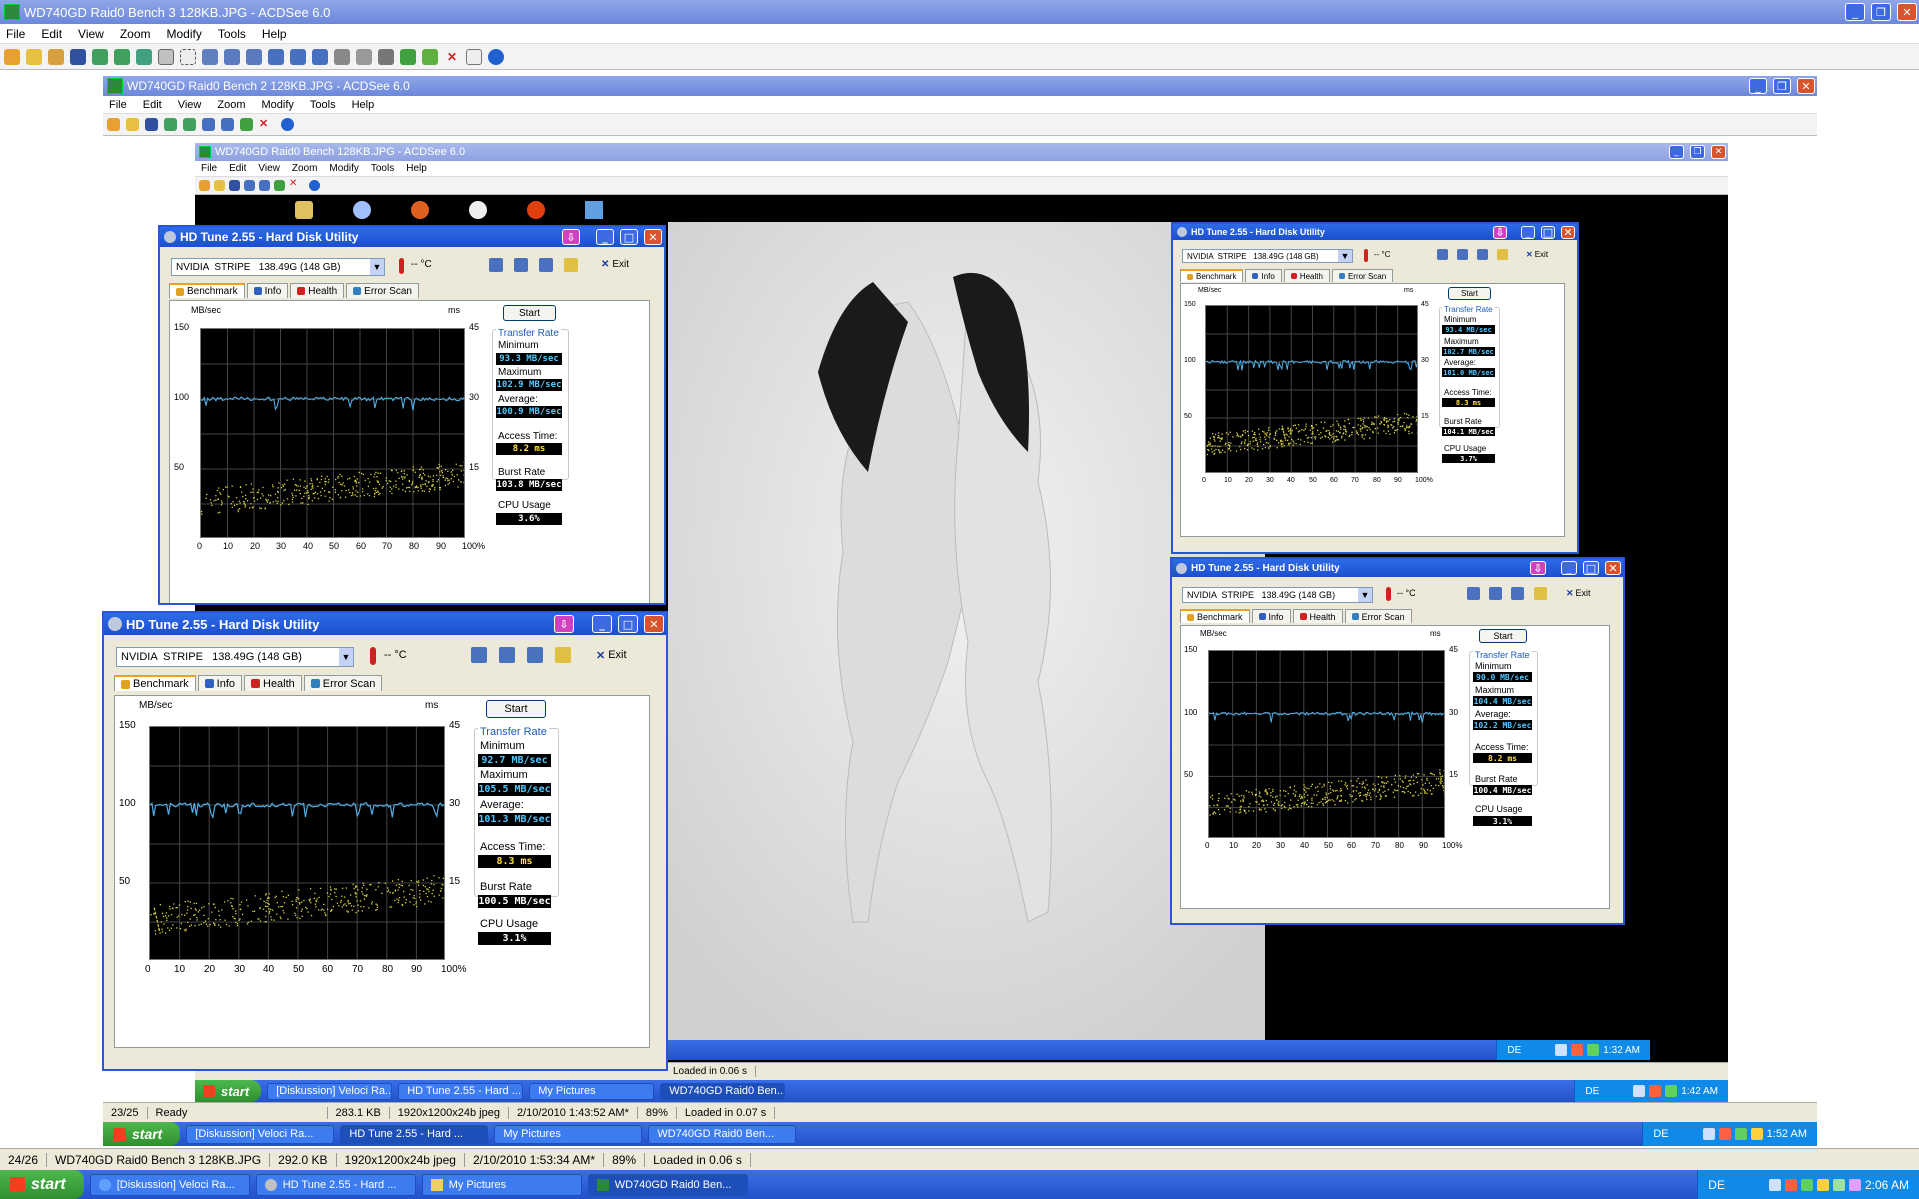 This screenshot has width=1919, height=1199. What do you see at coordinates (228, 1091) in the screenshot?
I see `start-button: start` at bounding box center [228, 1091].